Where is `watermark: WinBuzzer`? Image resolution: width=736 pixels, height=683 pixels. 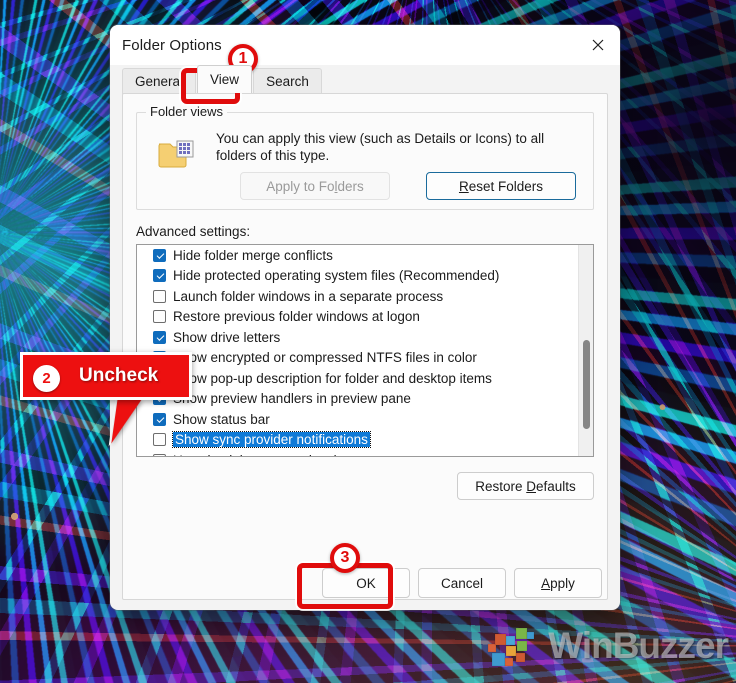
watermark: WinBuzzer is located at coordinates (607, 646).